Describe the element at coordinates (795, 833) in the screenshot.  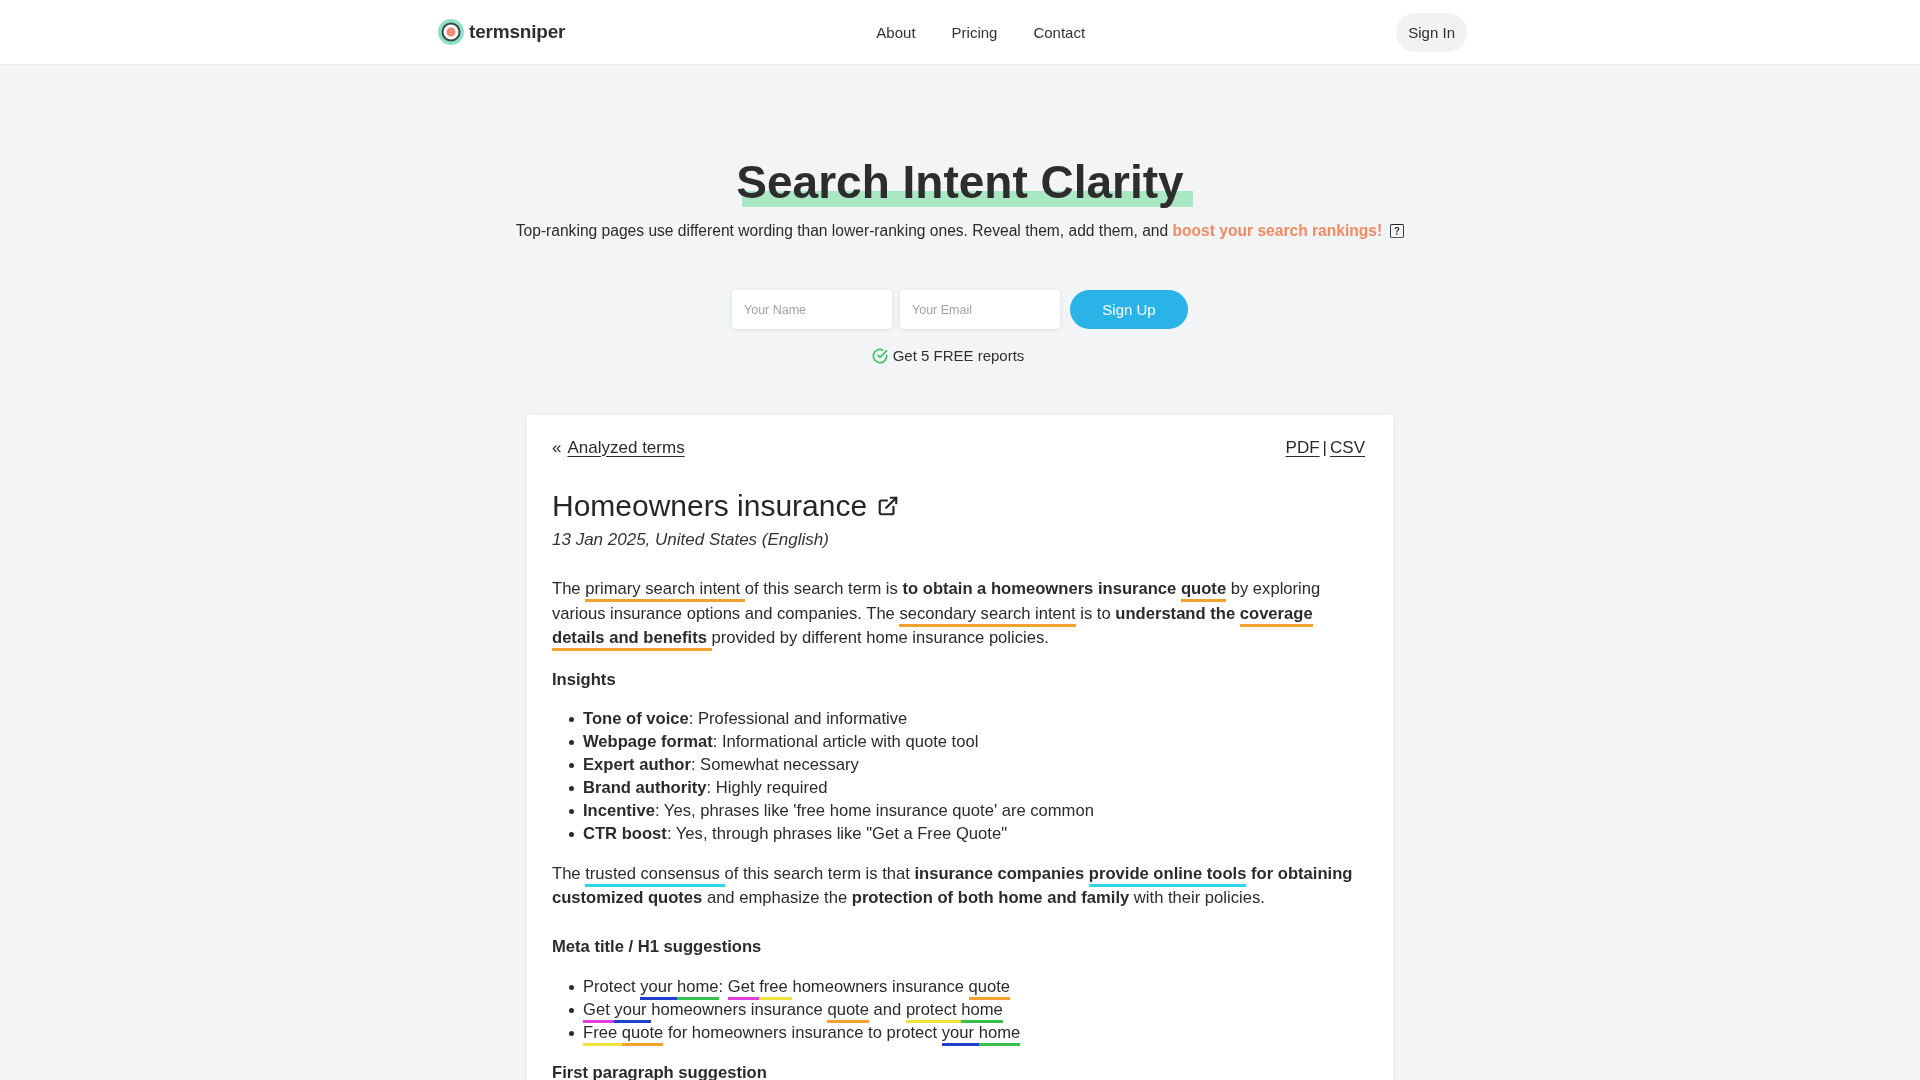
I see `insight-item: CTR boost: Yes, through phrases like "Get a Free Quote"` at that location.